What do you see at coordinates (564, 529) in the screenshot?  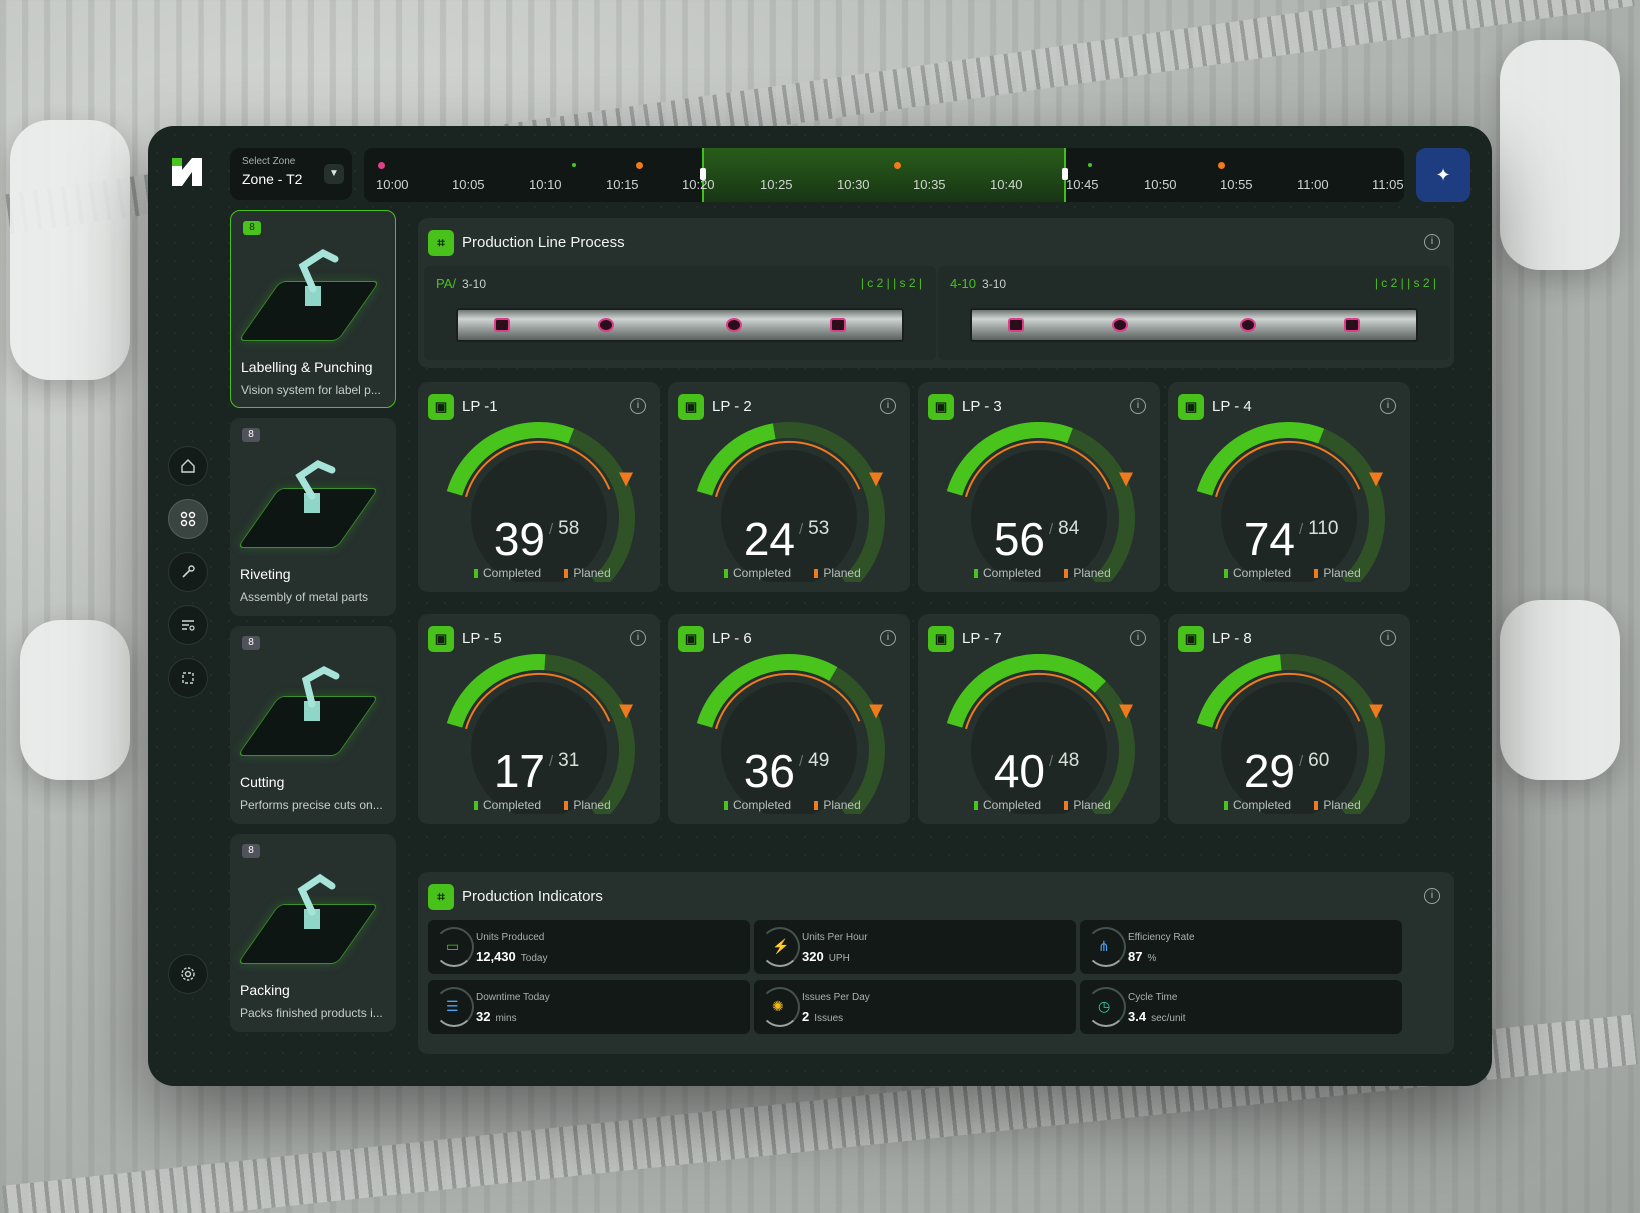 I see `planned-value: 58` at bounding box center [564, 529].